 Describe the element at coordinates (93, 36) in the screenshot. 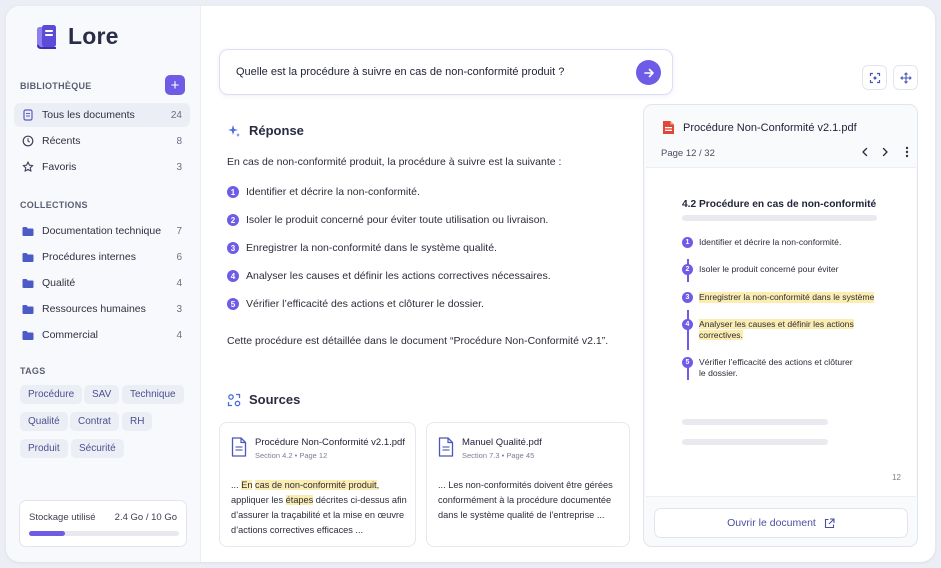

I see `app-name: Lore` at that location.